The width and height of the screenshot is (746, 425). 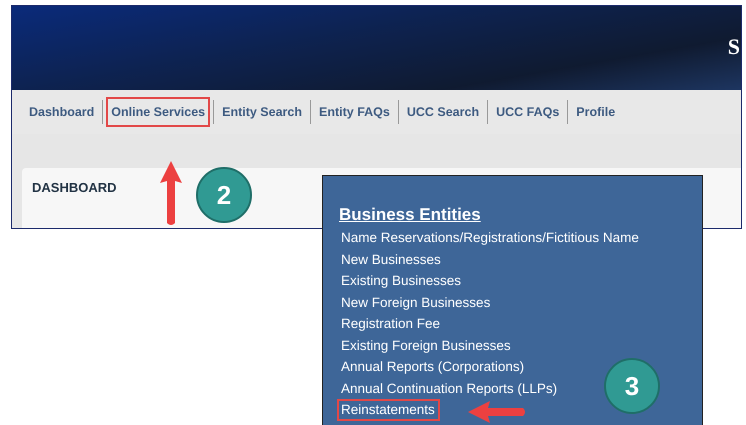 What do you see at coordinates (490, 237) in the screenshot?
I see `menu-link: Name Reservations/Registrations/Fictitious Name` at bounding box center [490, 237].